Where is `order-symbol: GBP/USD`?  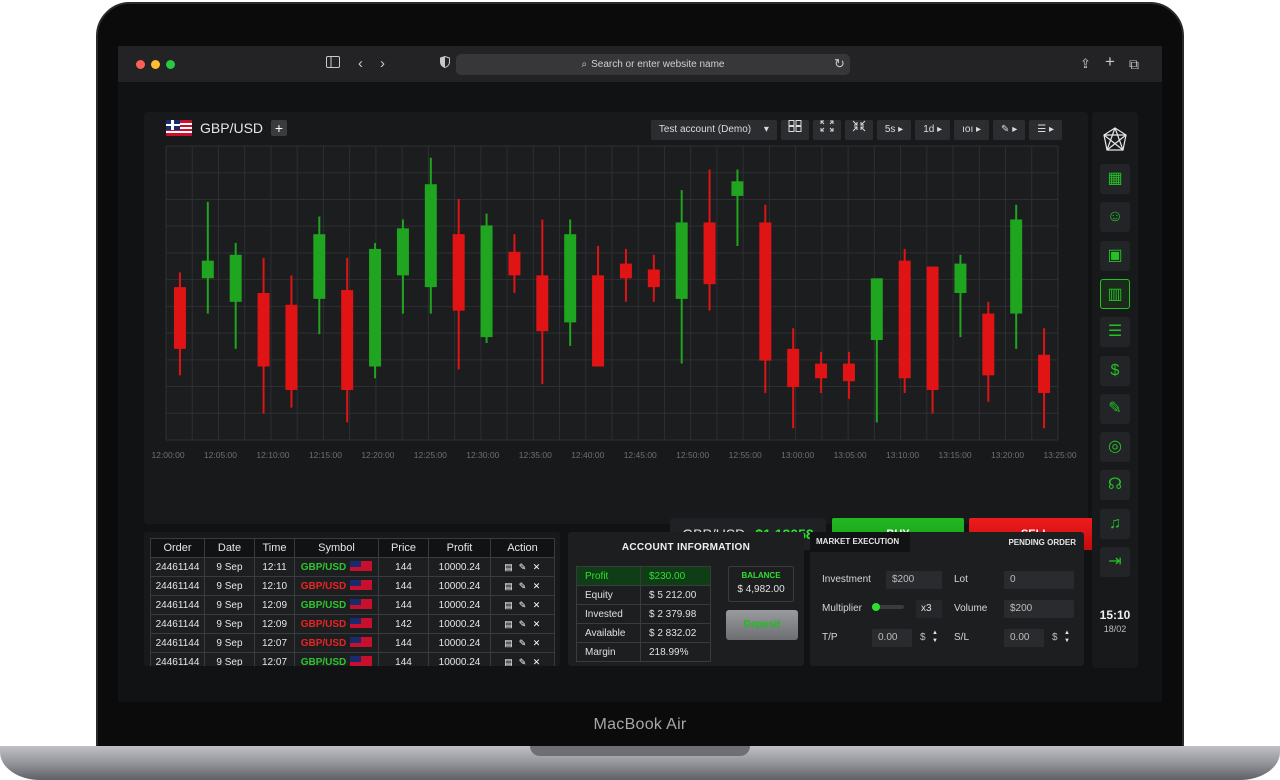
order-symbol: GBP/USD is located at coordinates (323, 643).